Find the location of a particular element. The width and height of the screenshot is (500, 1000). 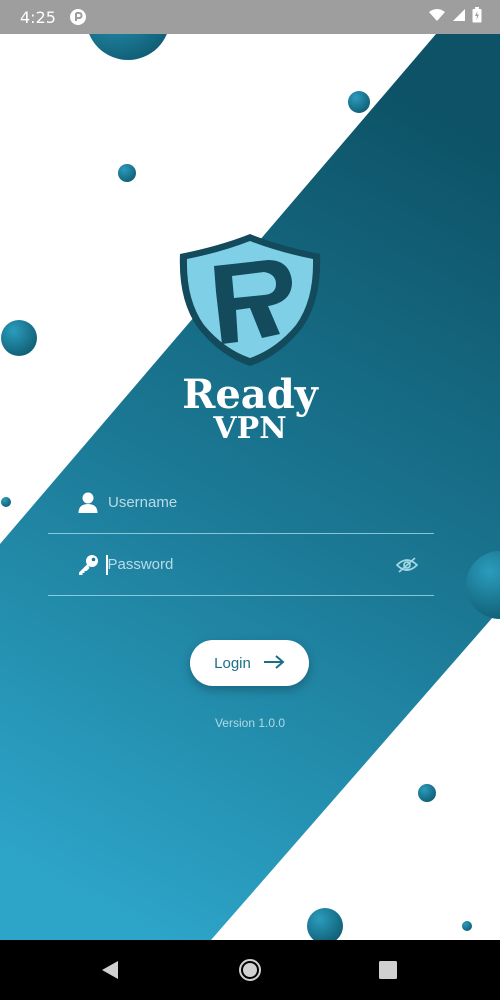

password-input is located at coordinates (250, 564).